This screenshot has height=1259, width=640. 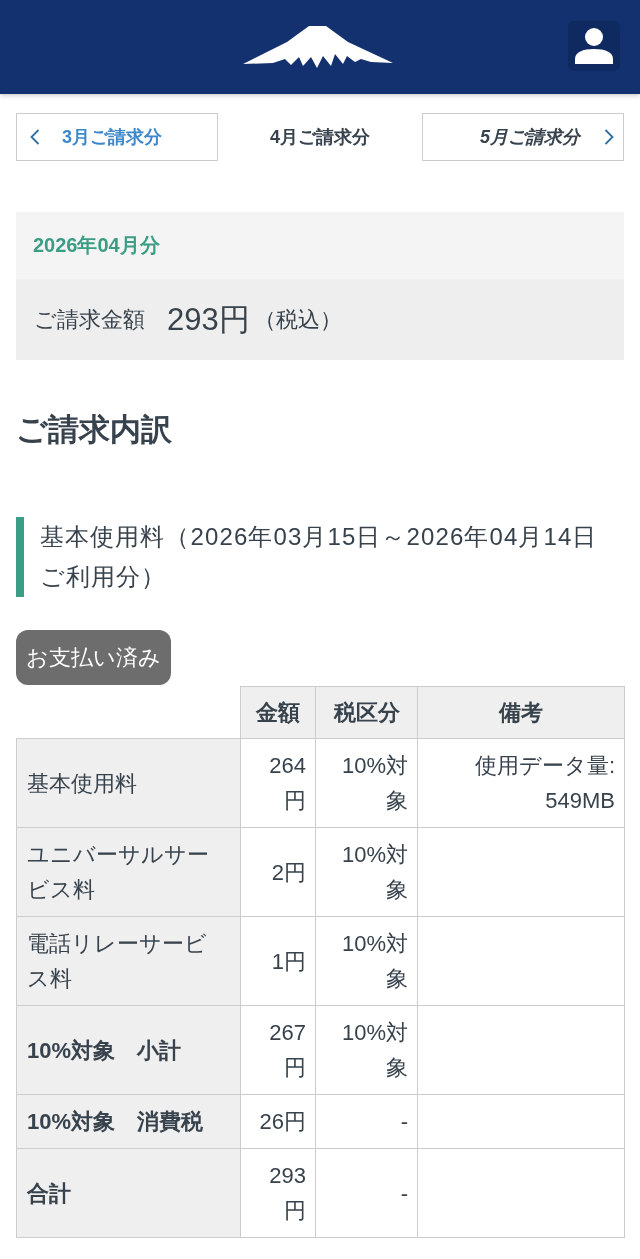 What do you see at coordinates (35, 137) in the screenshot?
I see `chevron-left-icon` at bounding box center [35, 137].